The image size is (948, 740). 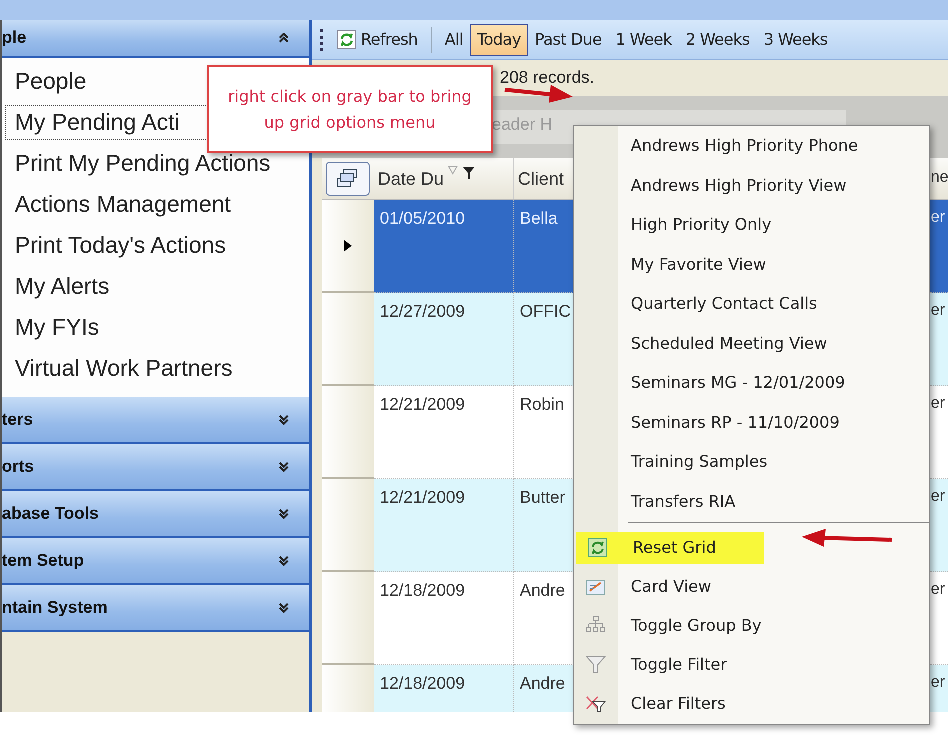 What do you see at coordinates (444, 339) in the screenshot?
I see `table-cell: 12/27/2009` at bounding box center [444, 339].